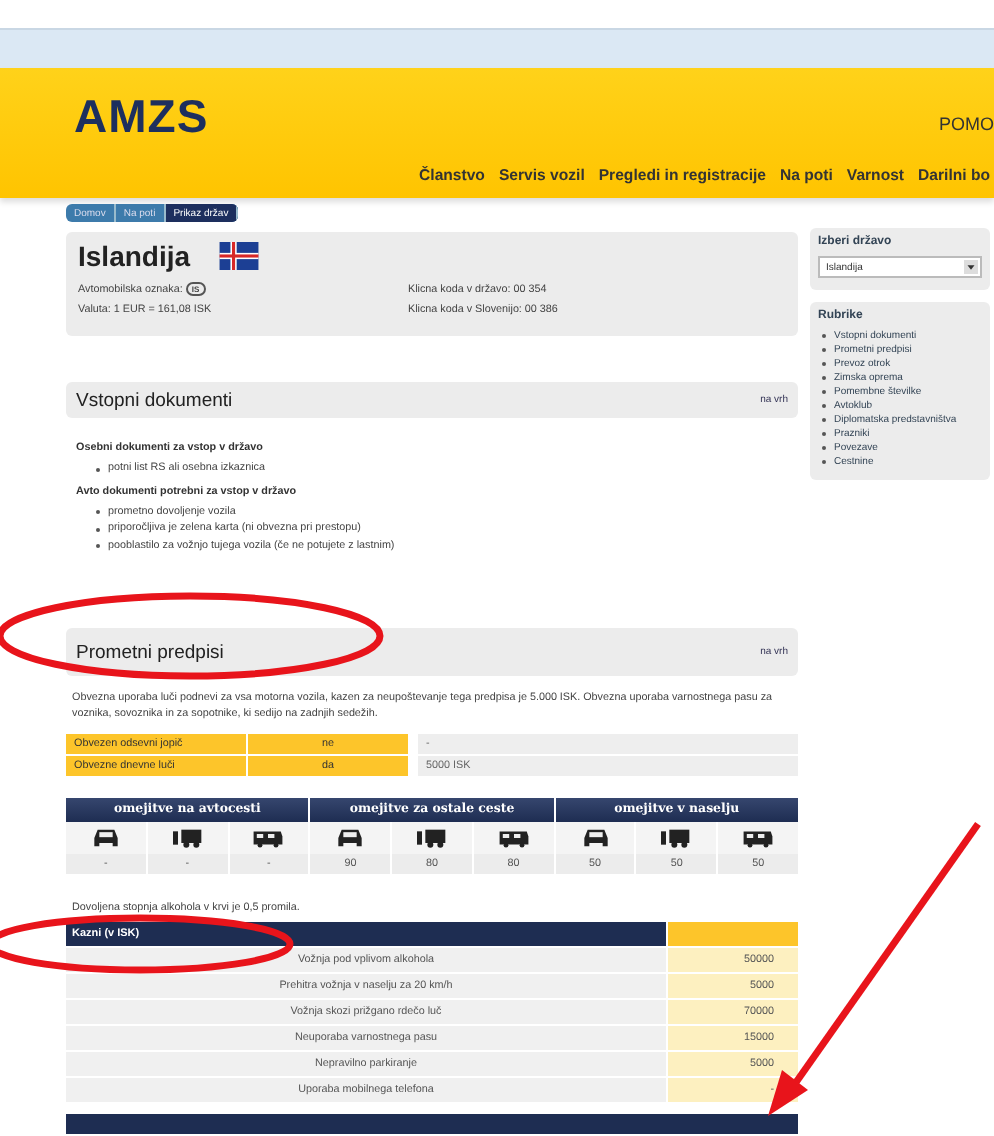 This screenshot has width=994, height=1136. What do you see at coordinates (966, 110) in the screenshot?
I see `help-link: POMO` at bounding box center [966, 110].